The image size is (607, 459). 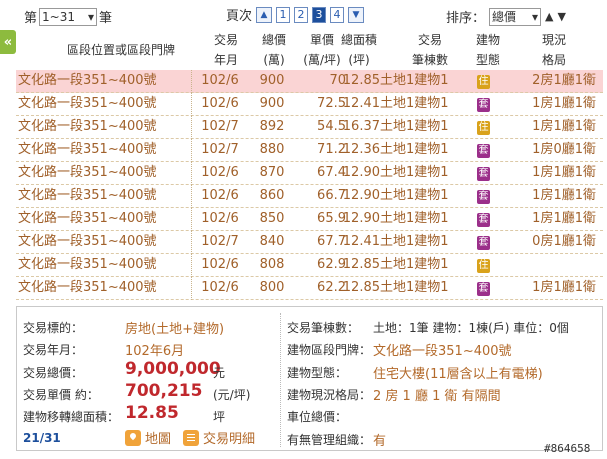 I want to click on parking-price-label: 車位總價：, so click(x=317, y=417).